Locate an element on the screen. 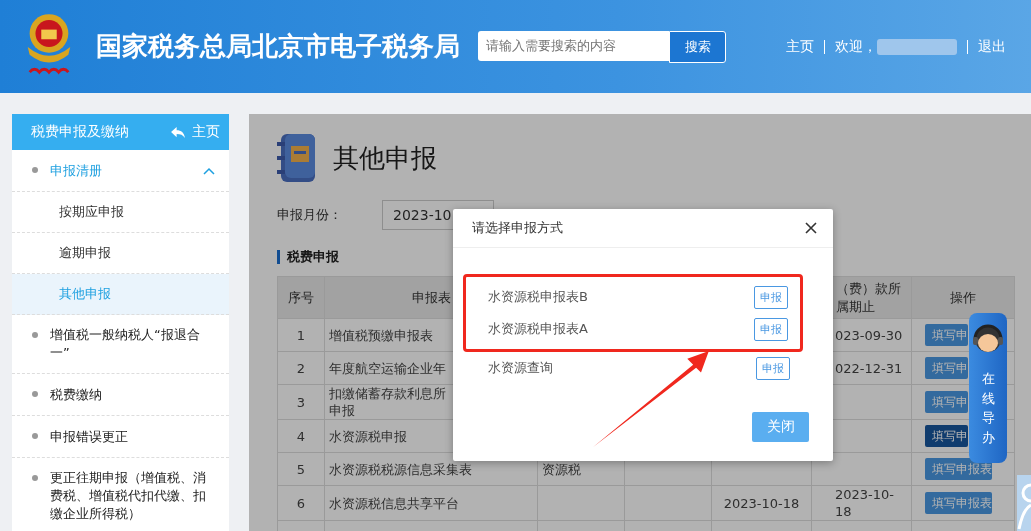 The height and width of the screenshot is (531, 1031). table-cell: 1 is located at coordinates (301, 335).